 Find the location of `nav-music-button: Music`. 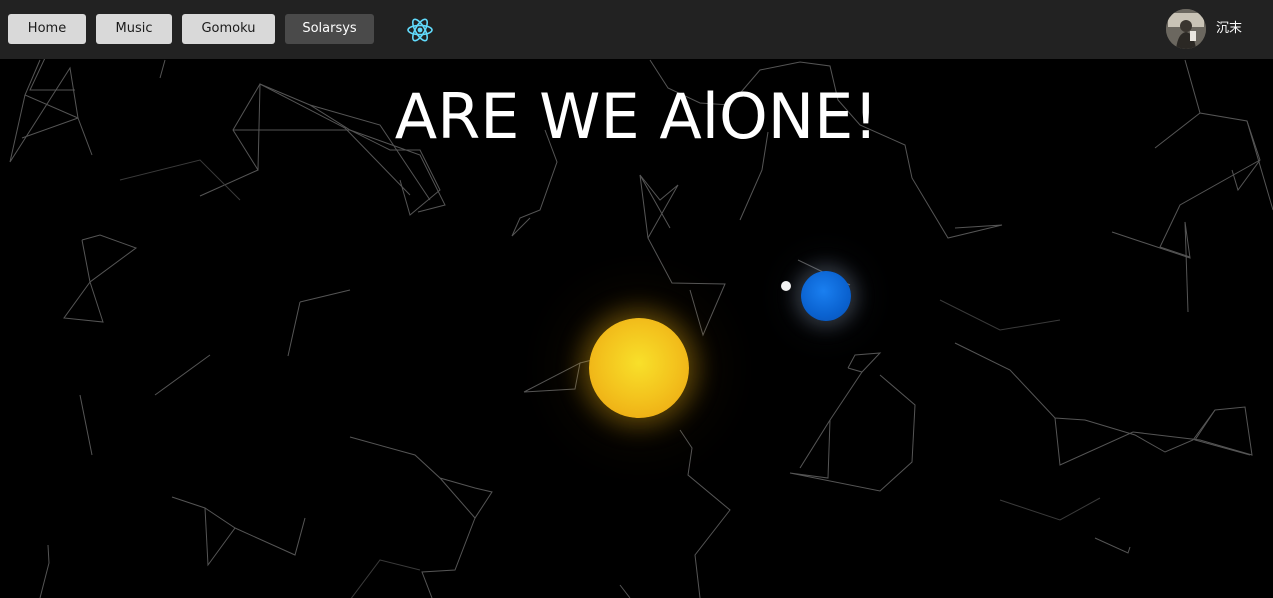

nav-music-button: Music is located at coordinates (134, 29).